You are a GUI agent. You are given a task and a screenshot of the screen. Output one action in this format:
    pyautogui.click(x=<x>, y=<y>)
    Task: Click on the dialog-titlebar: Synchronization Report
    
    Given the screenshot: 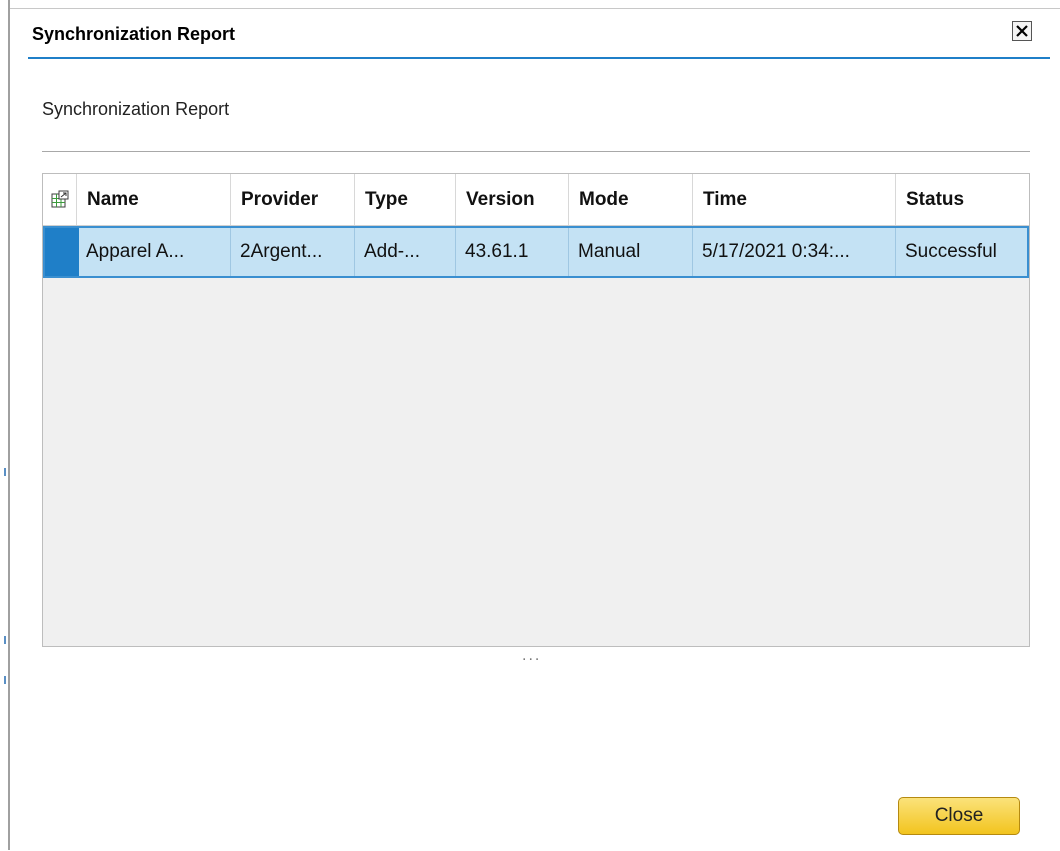 What is the action you would take?
    pyautogui.click(x=539, y=34)
    